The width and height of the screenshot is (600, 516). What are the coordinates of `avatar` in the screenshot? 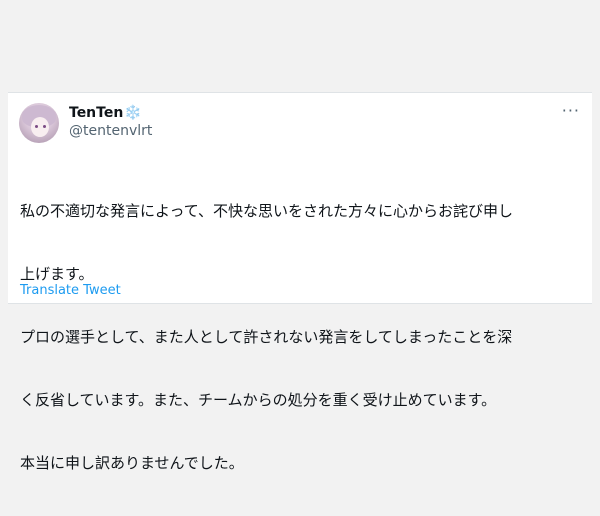 It's located at (39, 123).